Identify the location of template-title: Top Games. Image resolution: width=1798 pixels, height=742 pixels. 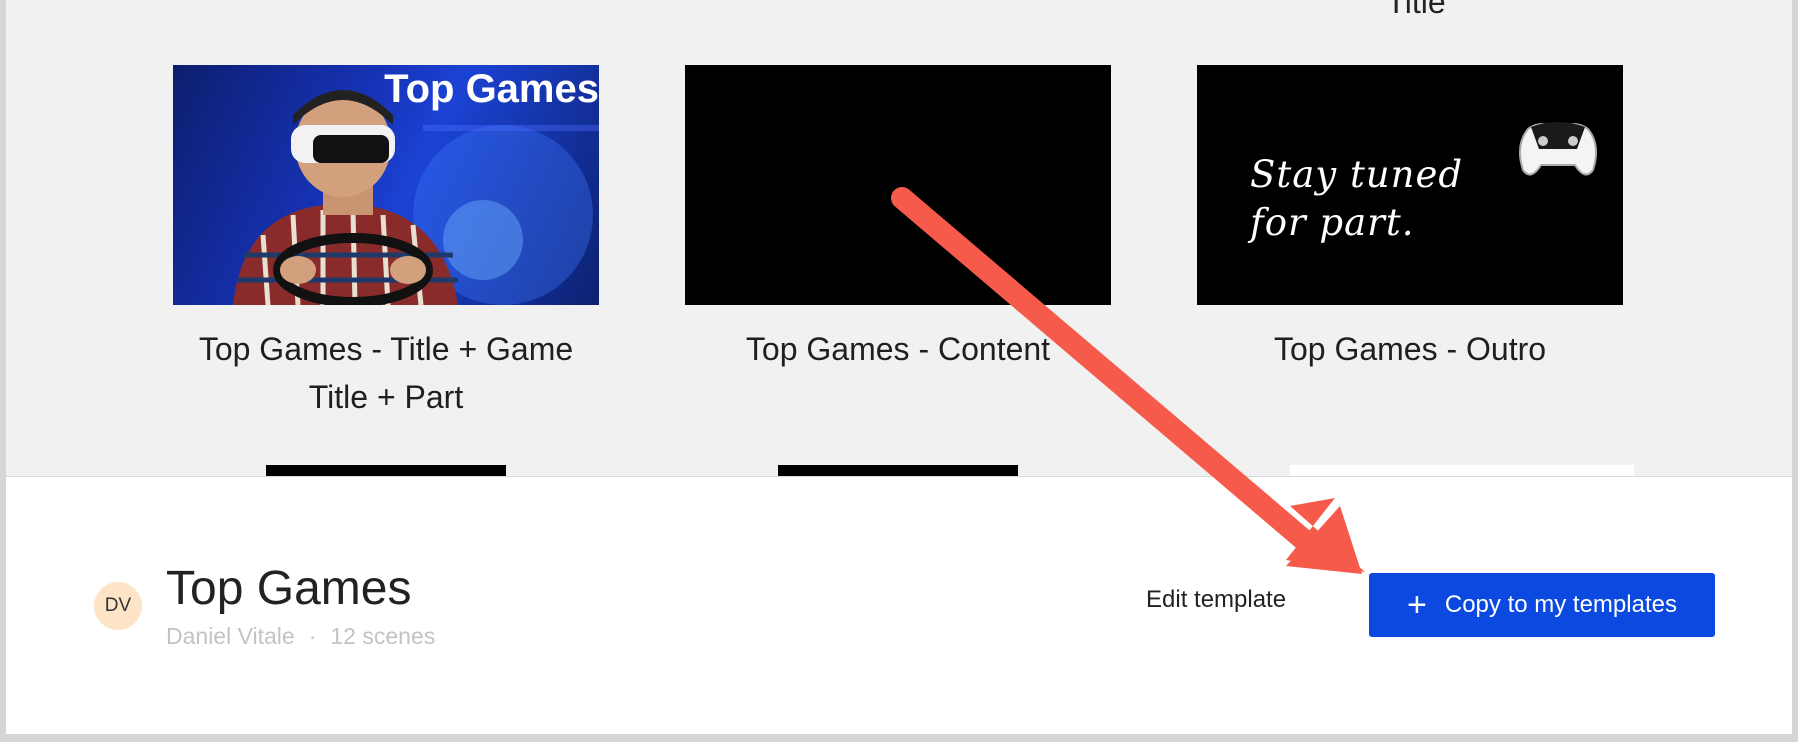
(289, 588).